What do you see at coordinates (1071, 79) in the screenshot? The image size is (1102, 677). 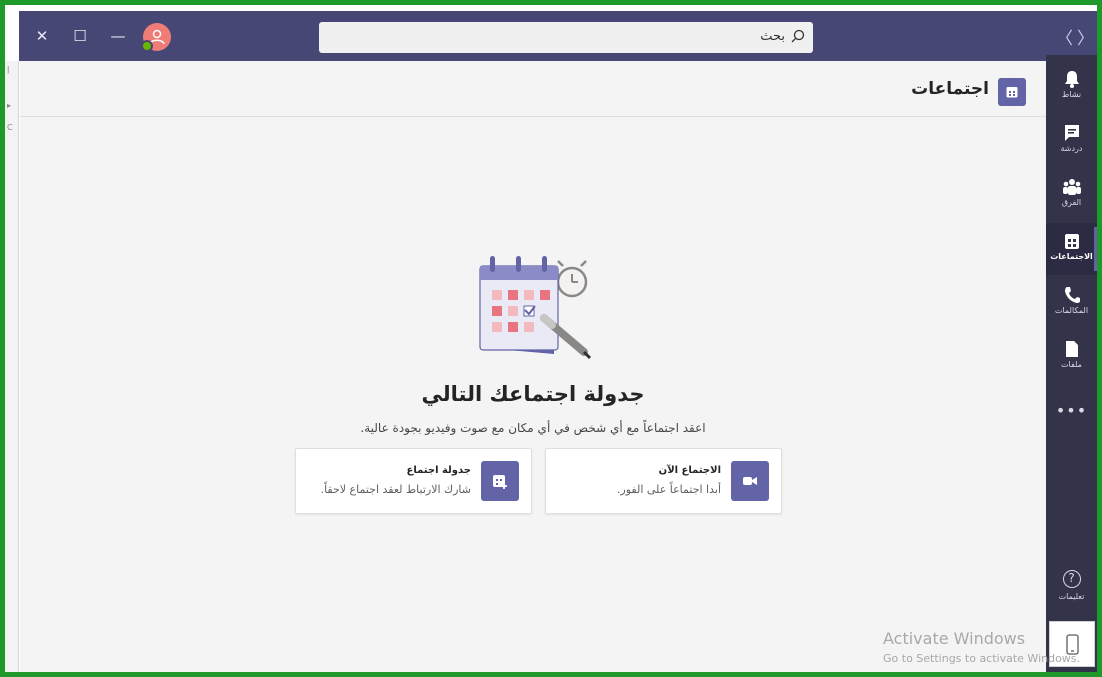 I see `bell-icon` at bounding box center [1071, 79].